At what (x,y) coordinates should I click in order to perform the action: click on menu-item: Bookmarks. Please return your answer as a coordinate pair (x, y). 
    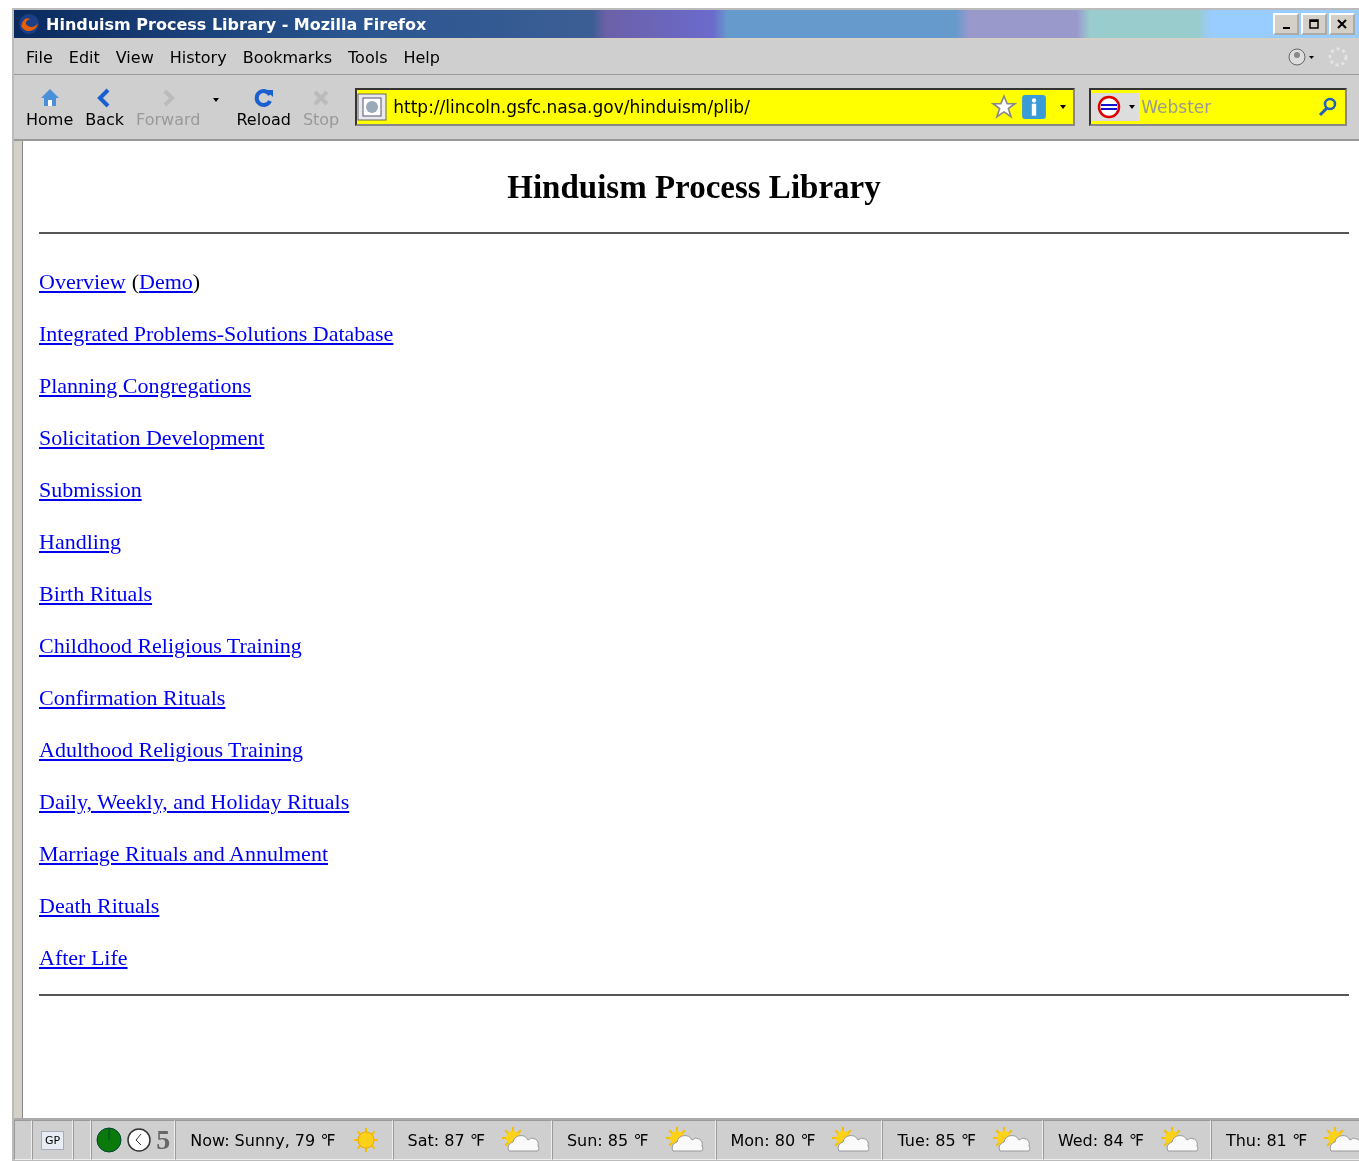
    Looking at the image, I should click on (287, 57).